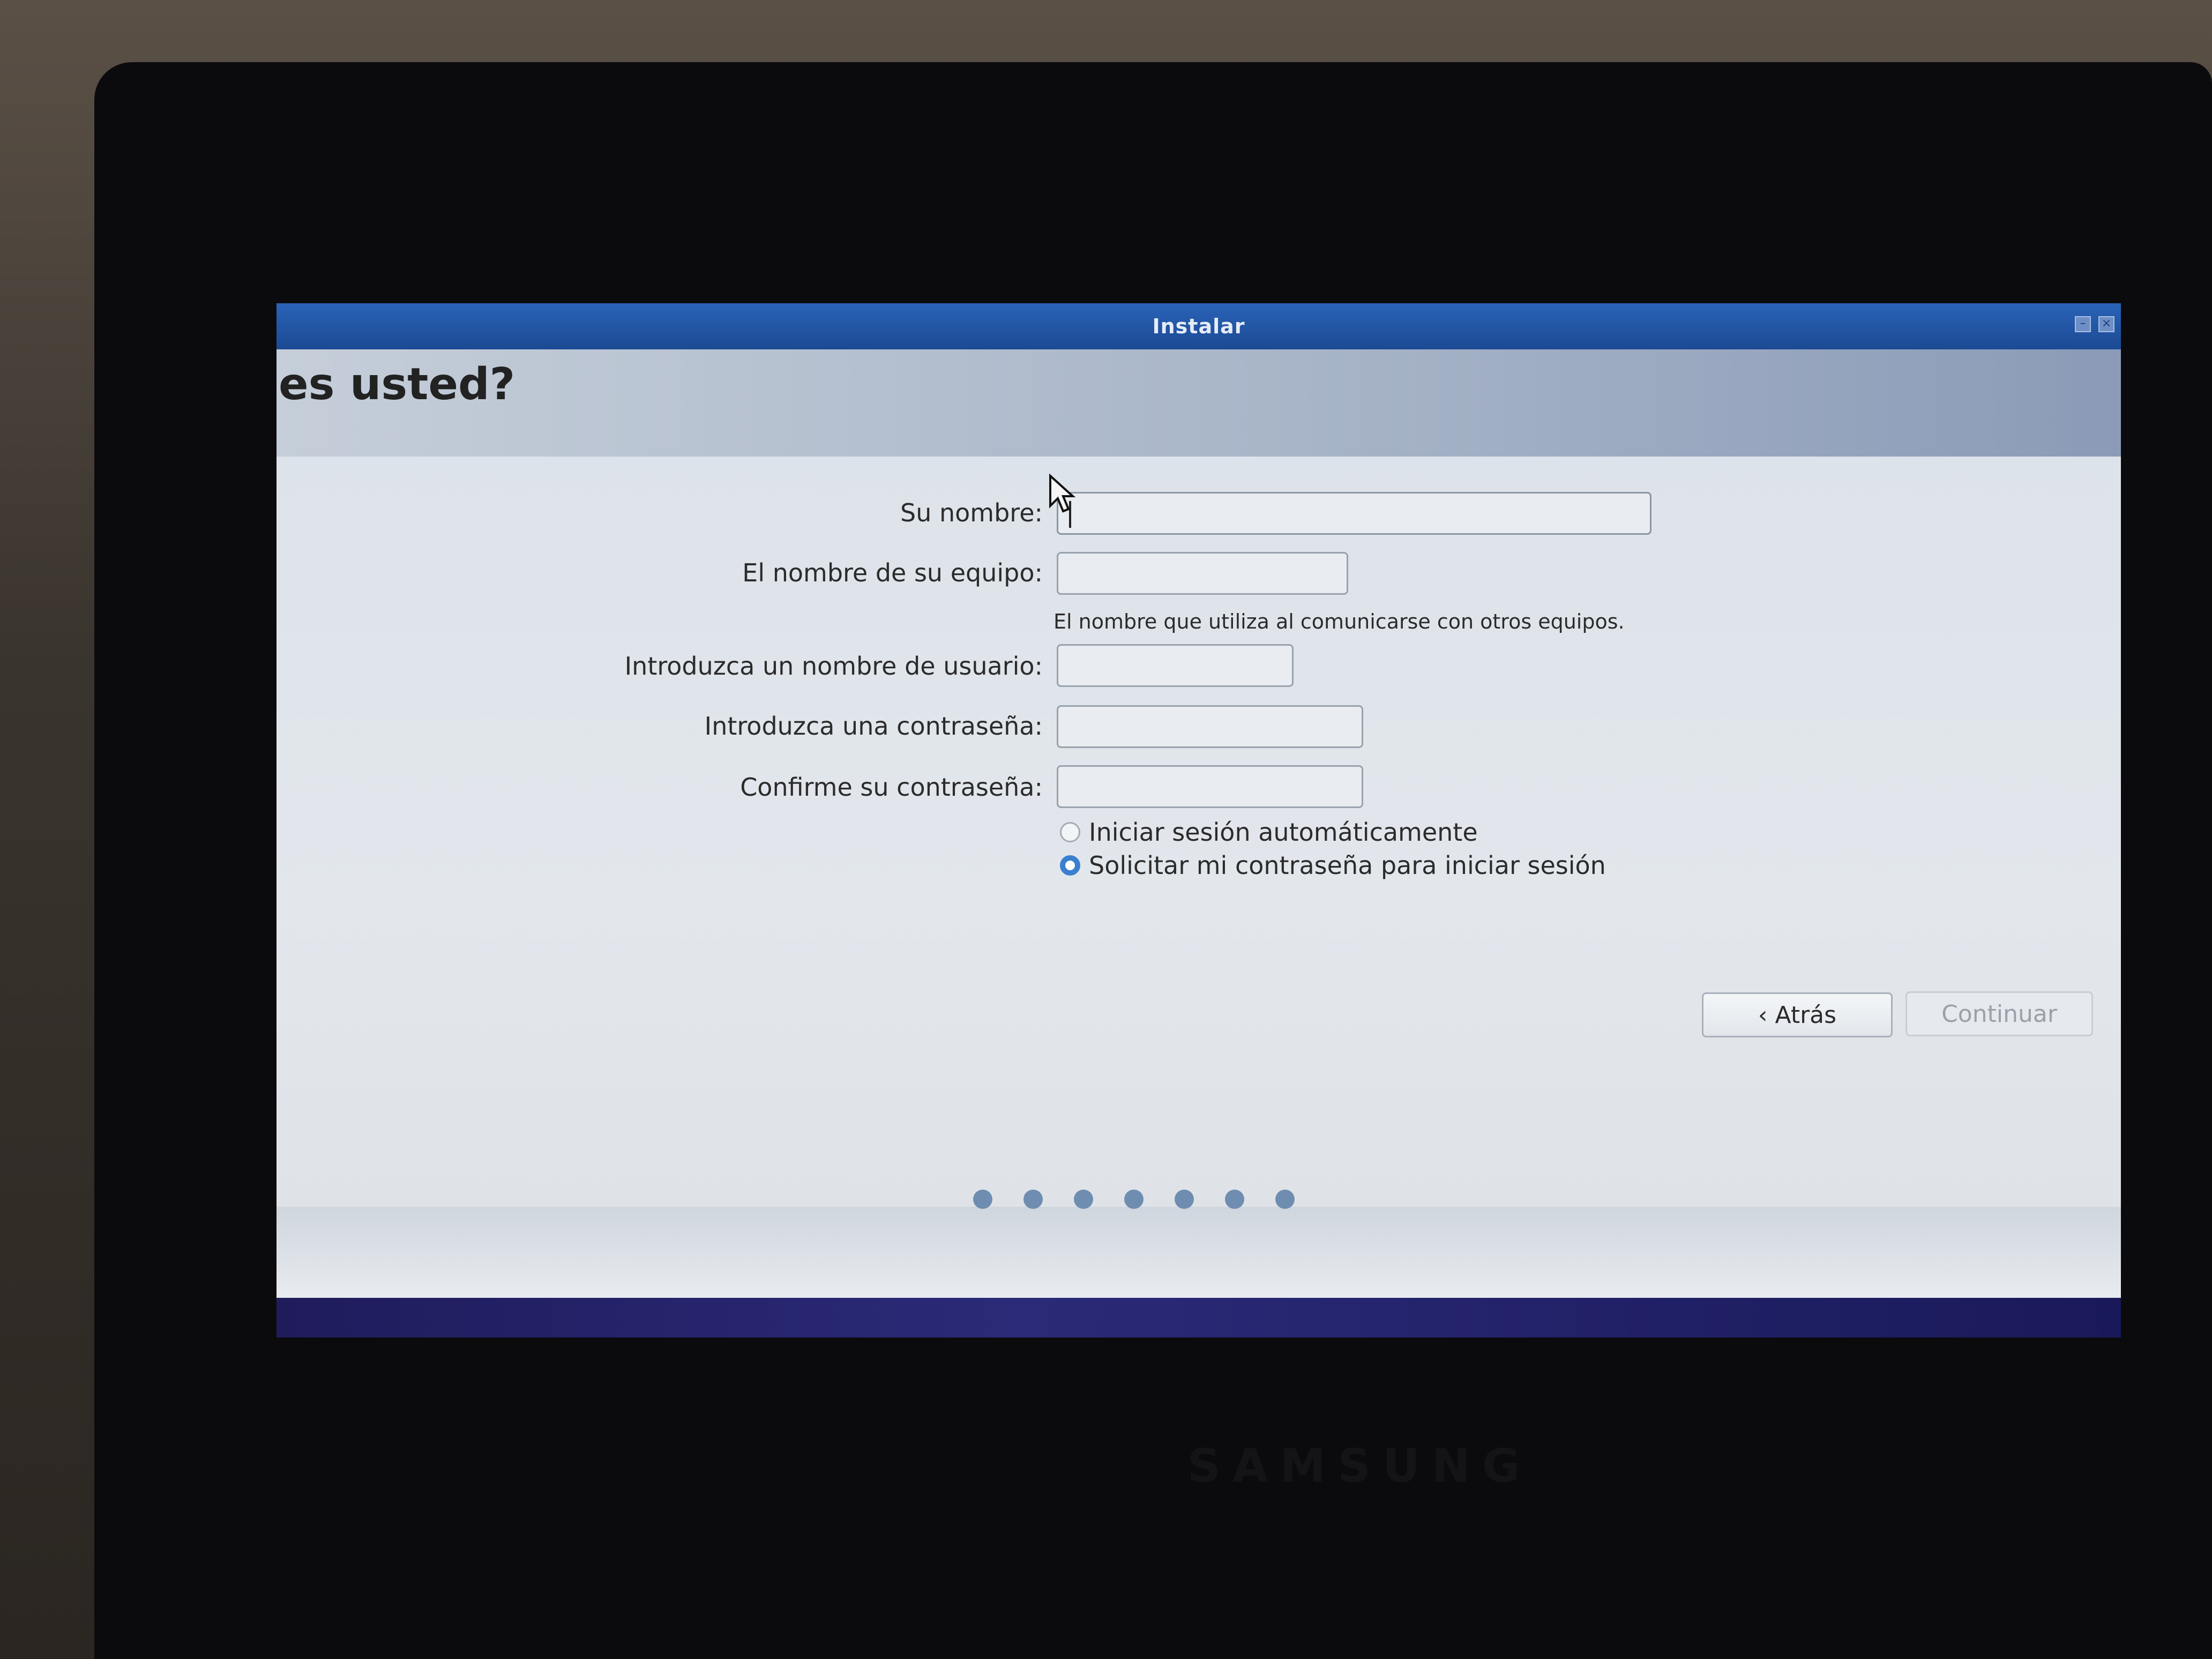  Describe the element at coordinates (1763, 1015) in the screenshot. I see `chevron-left-icon: ‹` at that location.